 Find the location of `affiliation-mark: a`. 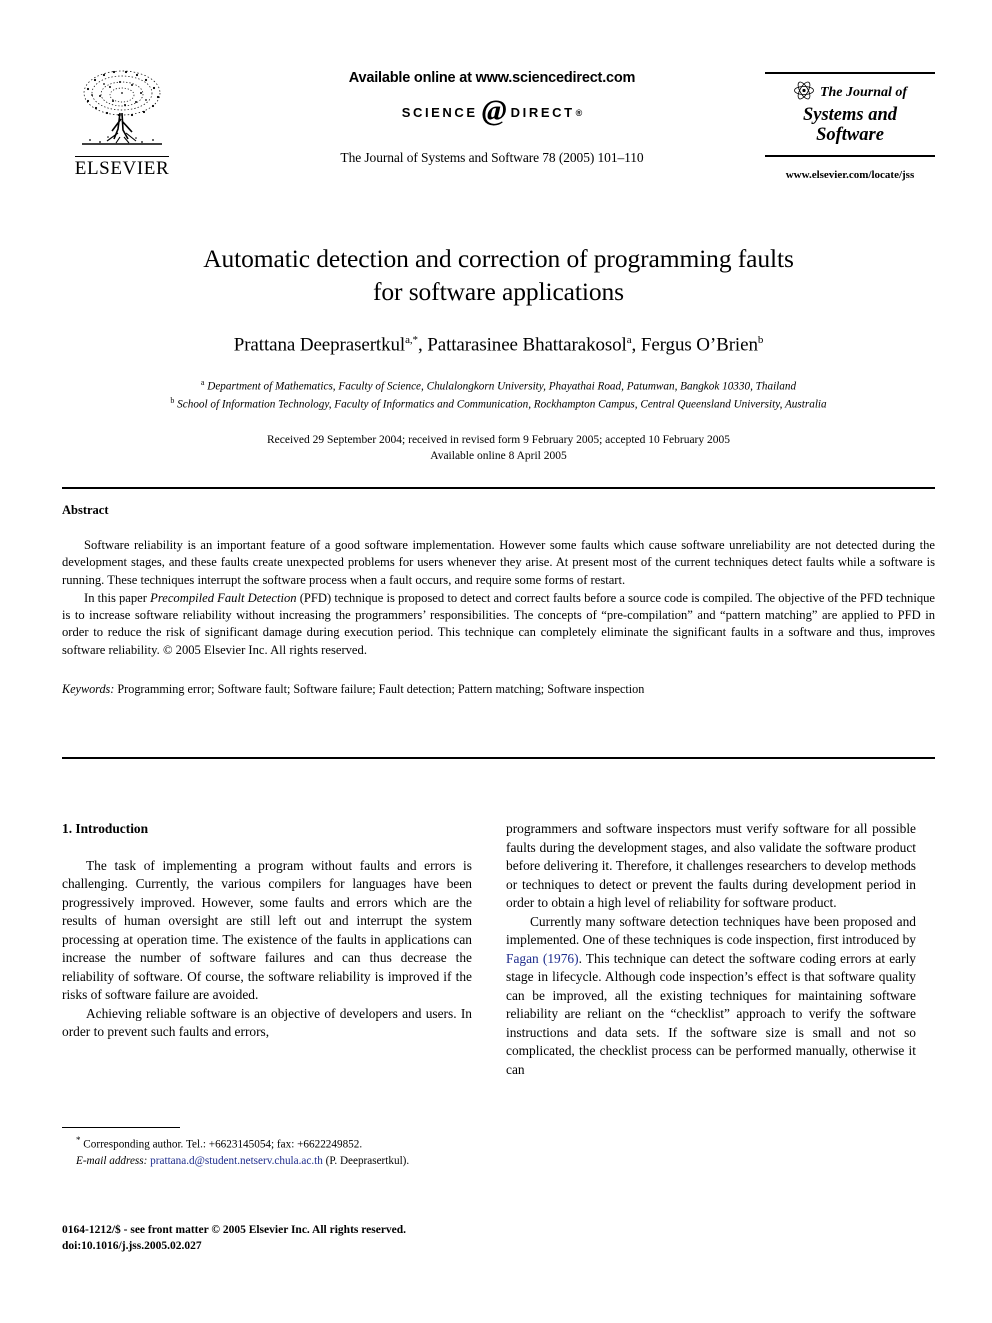

affiliation-mark: a is located at coordinates (202, 382).